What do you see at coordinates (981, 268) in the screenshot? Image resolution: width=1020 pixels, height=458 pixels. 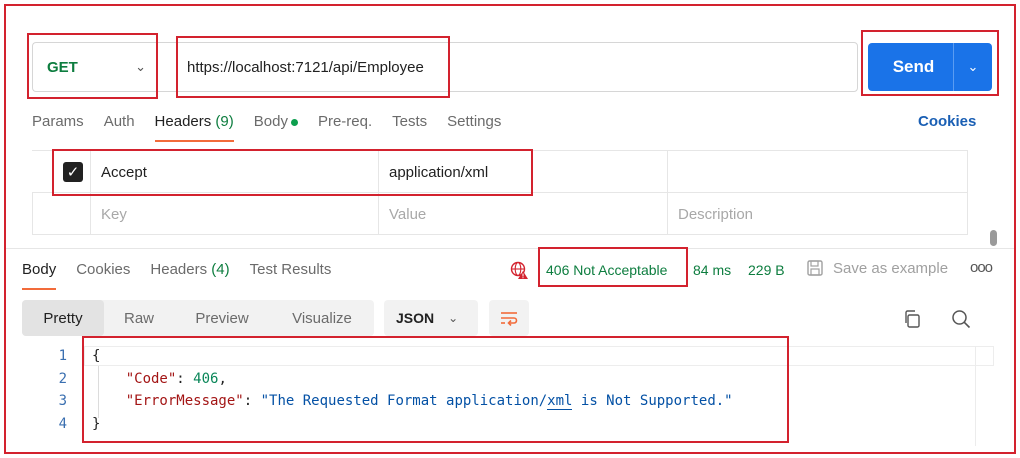 I see `more-icon: ooo` at bounding box center [981, 268].